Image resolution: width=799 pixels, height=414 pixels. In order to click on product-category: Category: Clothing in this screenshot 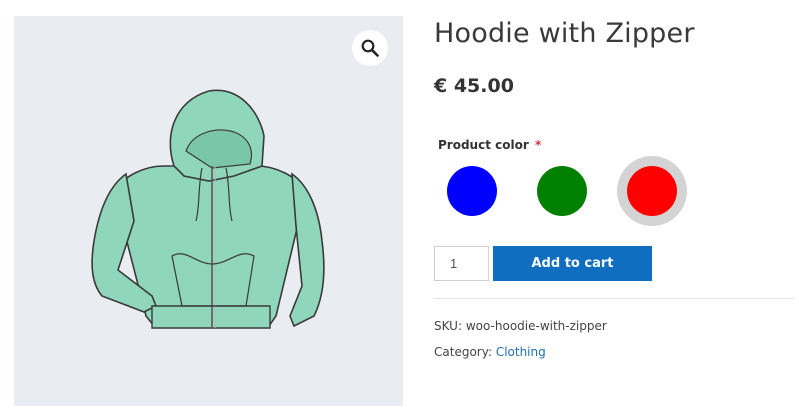, I will do `click(490, 352)`.